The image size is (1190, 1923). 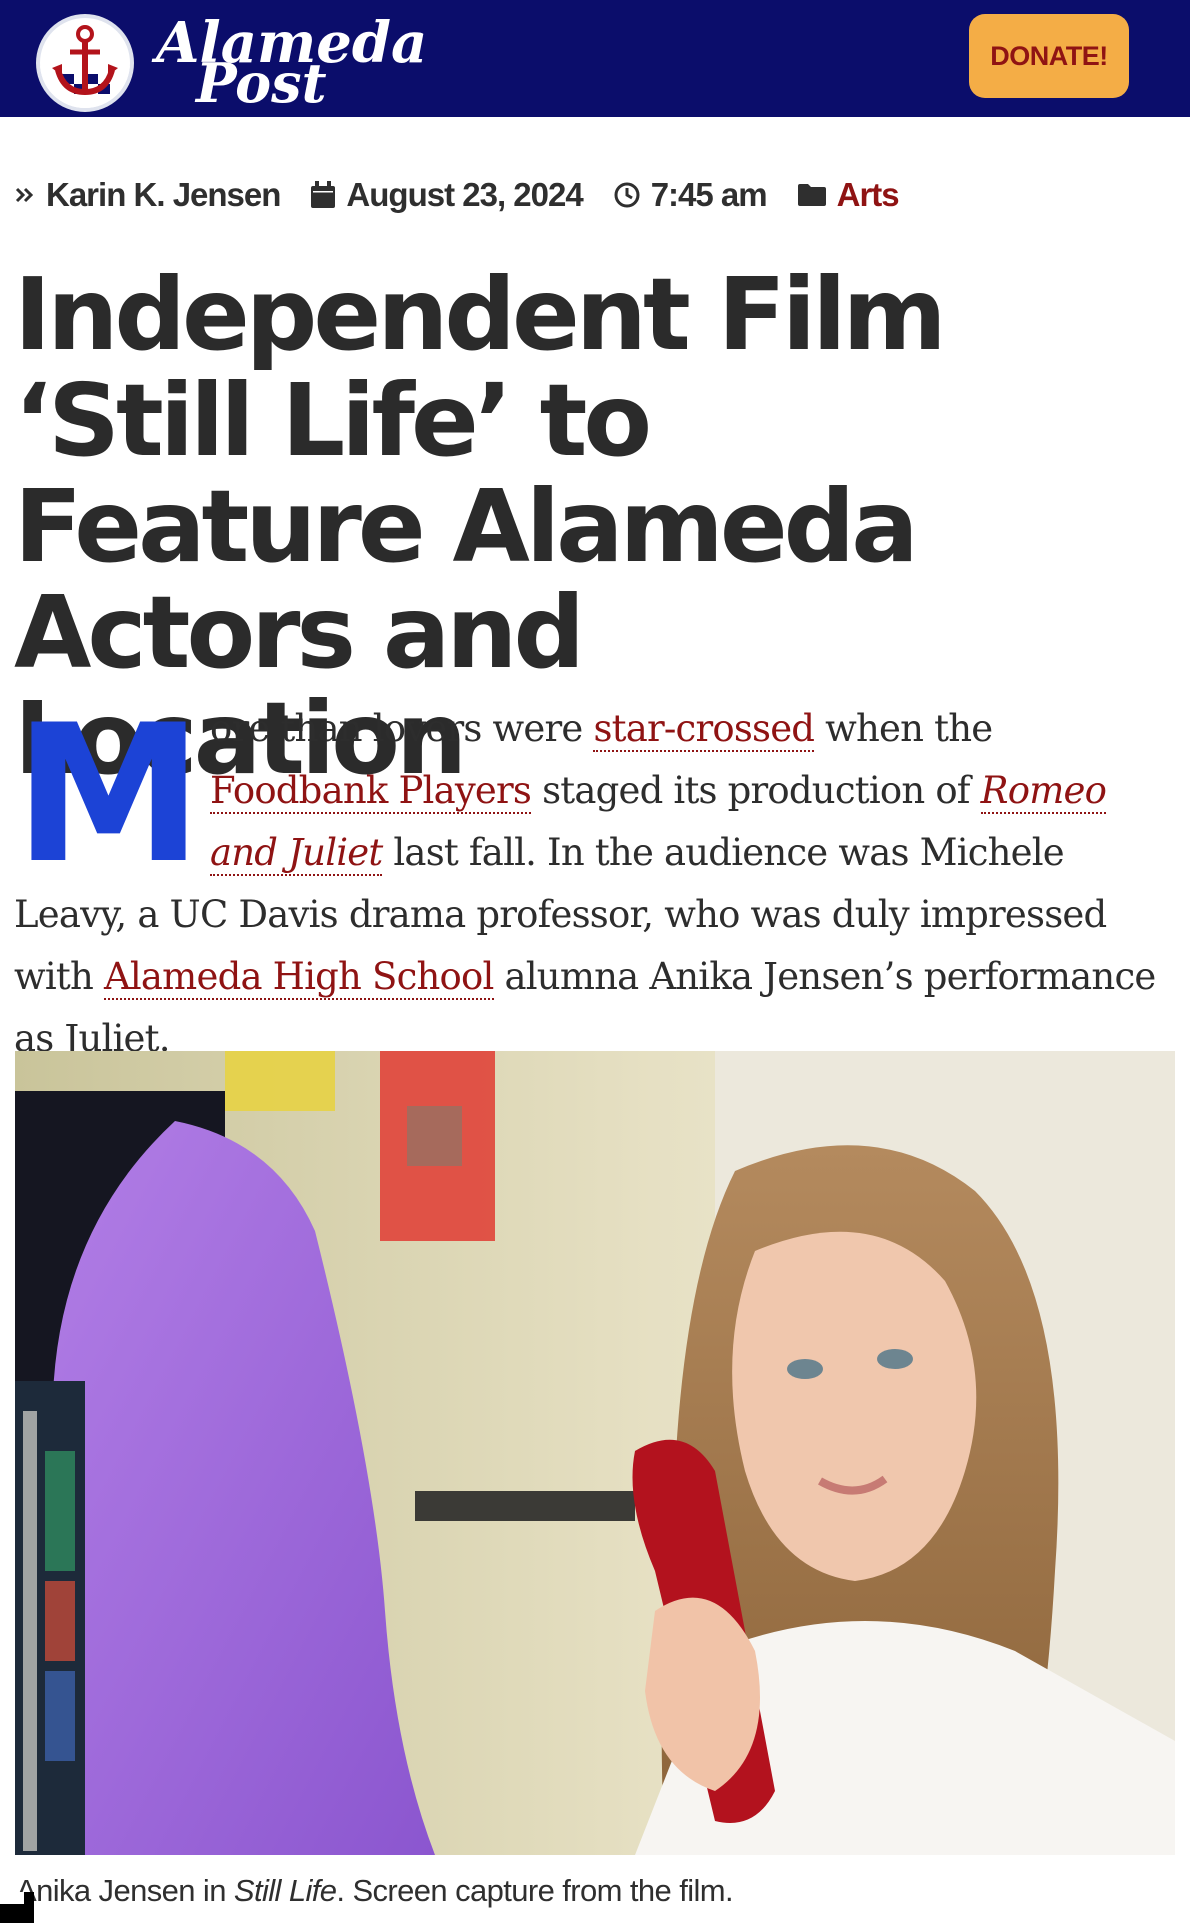 I want to click on page-corner-mark, so click(x=17, y=1907).